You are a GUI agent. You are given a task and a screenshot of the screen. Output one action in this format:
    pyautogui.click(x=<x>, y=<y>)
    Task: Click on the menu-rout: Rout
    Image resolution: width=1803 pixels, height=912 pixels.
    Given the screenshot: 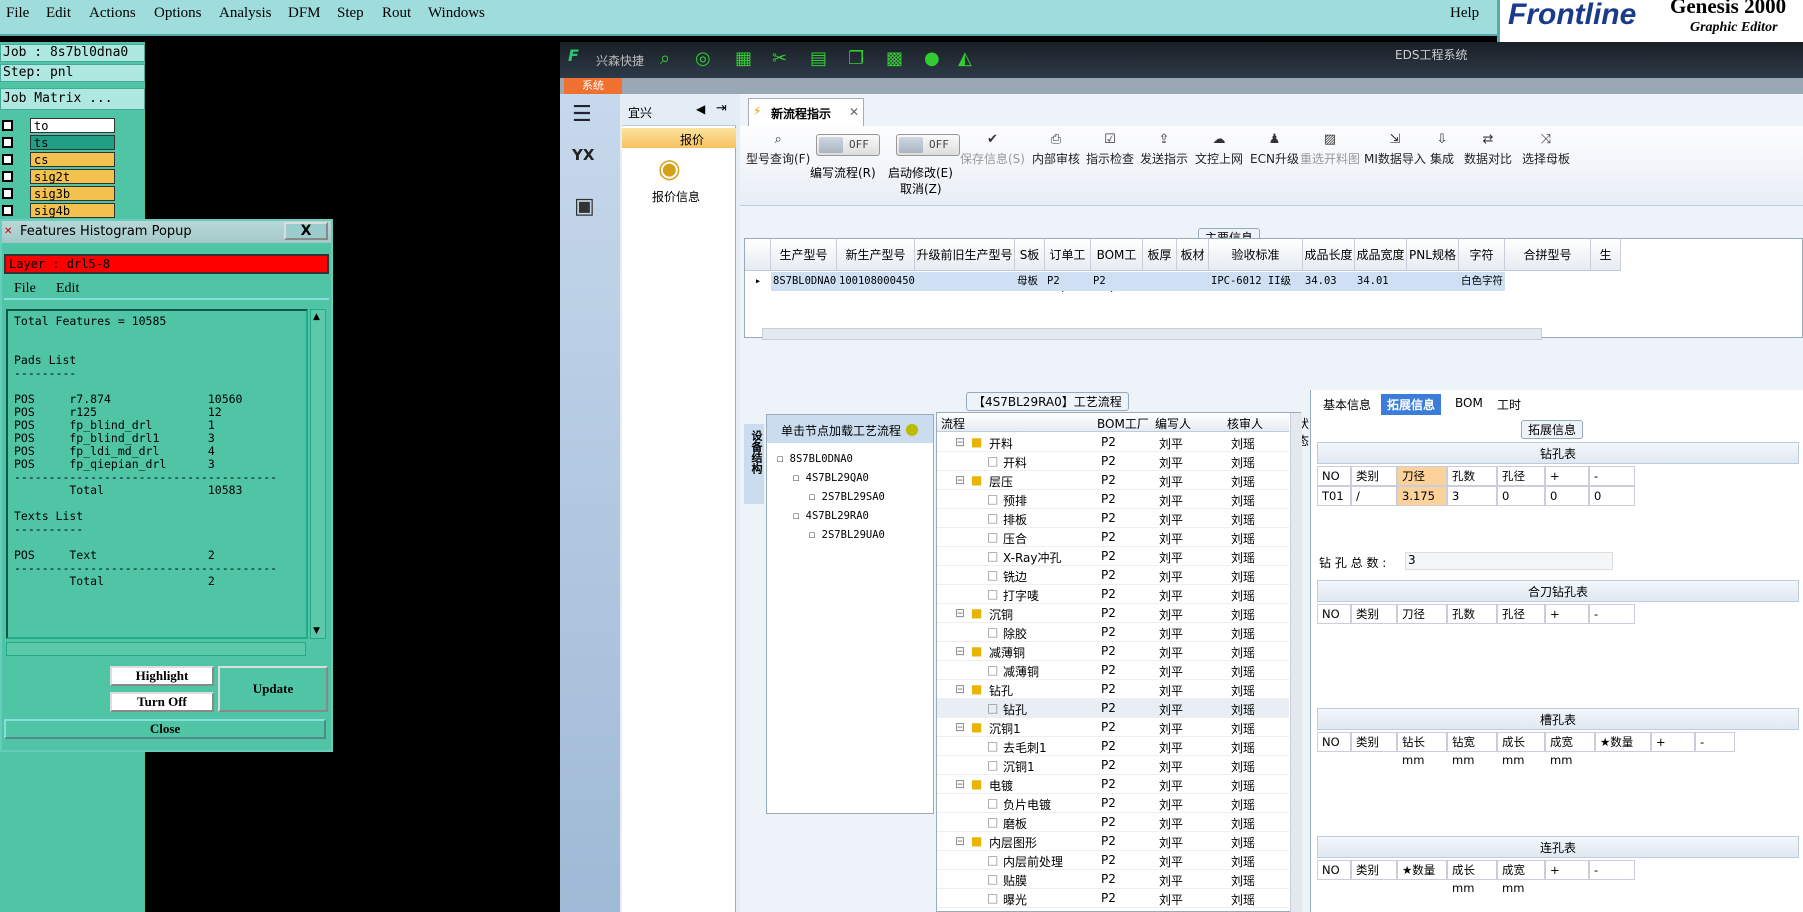 What is the action you would take?
    pyautogui.click(x=396, y=13)
    